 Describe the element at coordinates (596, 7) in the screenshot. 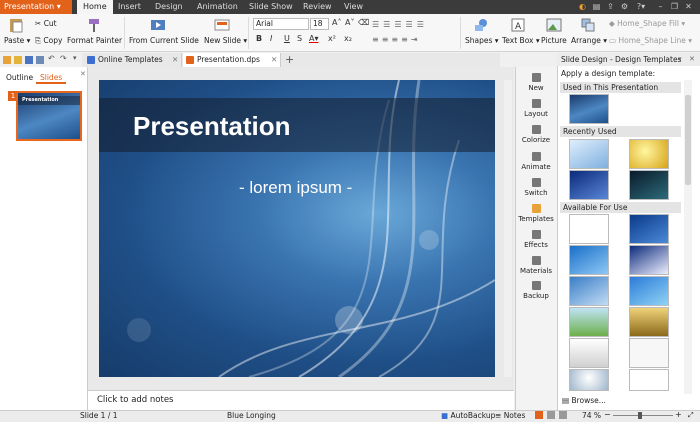

I see `quick-icon: ▤` at that location.